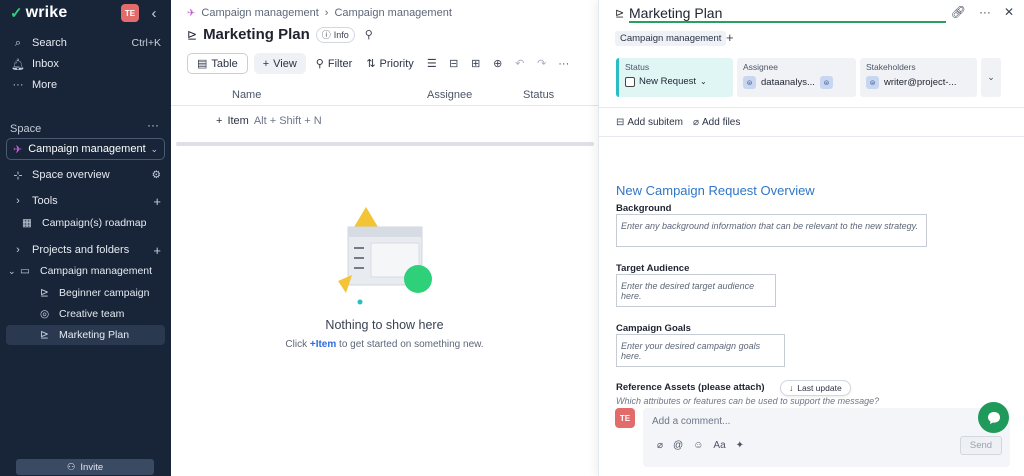 The image size is (1024, 476). I want to click on tools-child-roadmap: ▦ Campaign(s) roadmap, so click(101, 223).